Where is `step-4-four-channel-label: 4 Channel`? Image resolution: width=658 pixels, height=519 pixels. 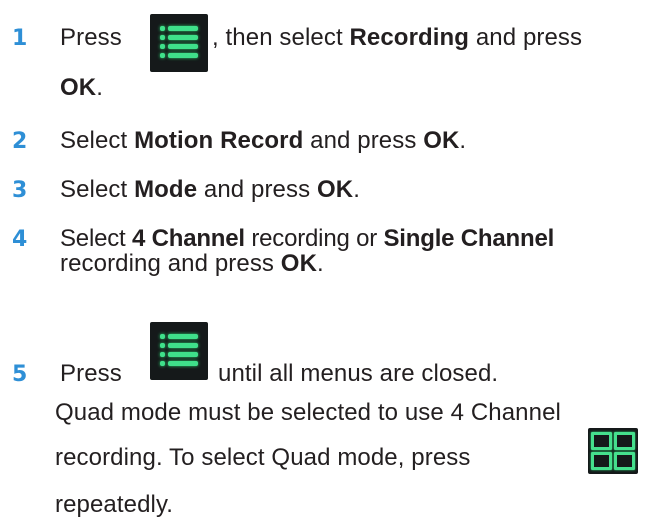
step-4-four-channel-label: 4 Channel is located at coordinates (188, 238).